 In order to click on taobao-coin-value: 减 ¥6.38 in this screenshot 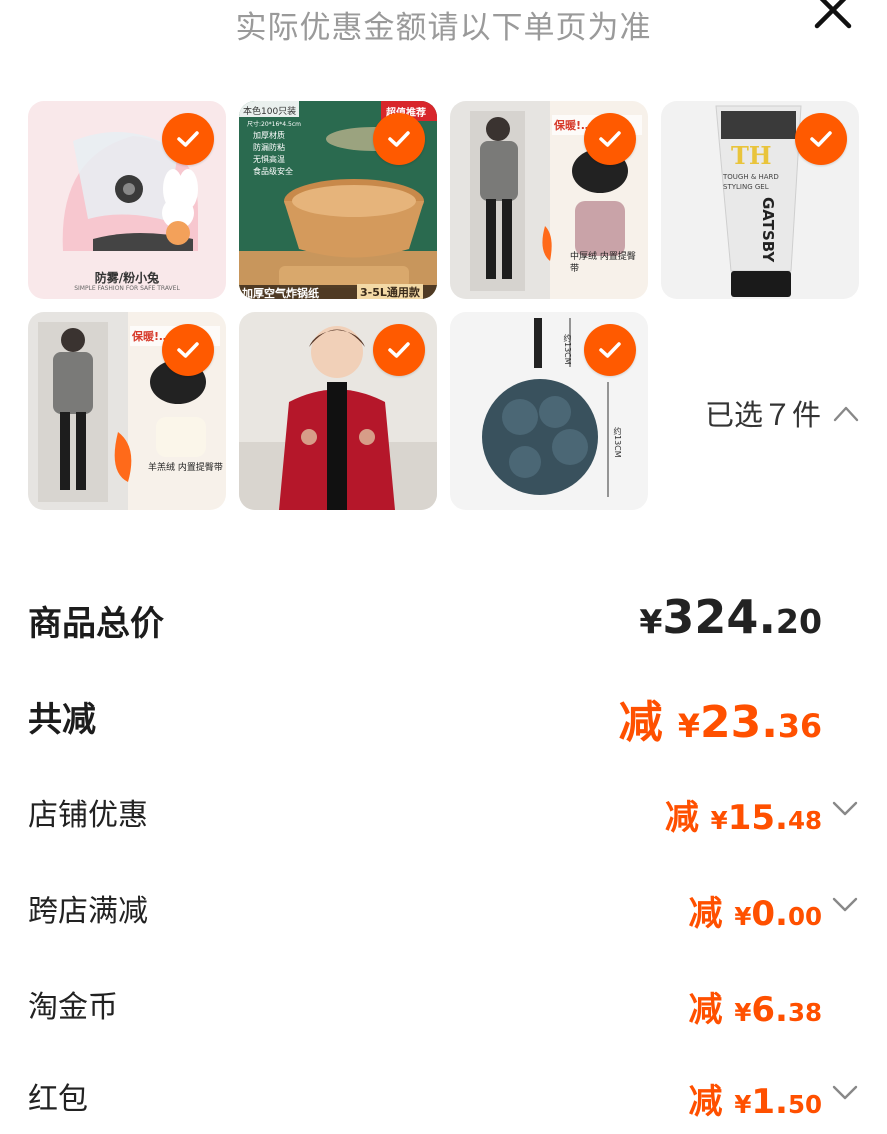, I will do `click(755, 1006)`.